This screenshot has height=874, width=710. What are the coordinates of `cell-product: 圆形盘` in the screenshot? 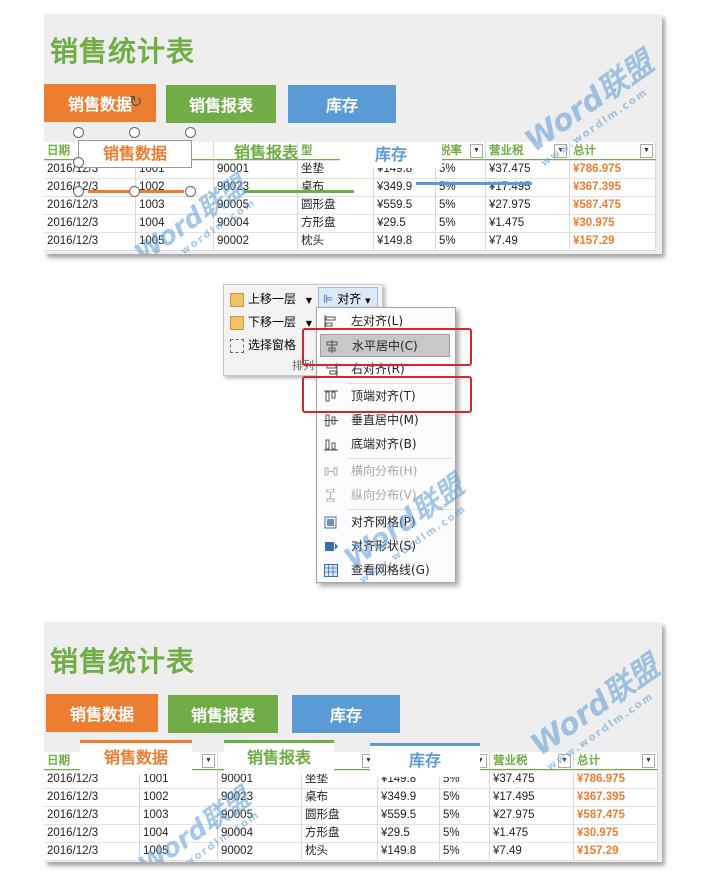 It's located at (336, 205).